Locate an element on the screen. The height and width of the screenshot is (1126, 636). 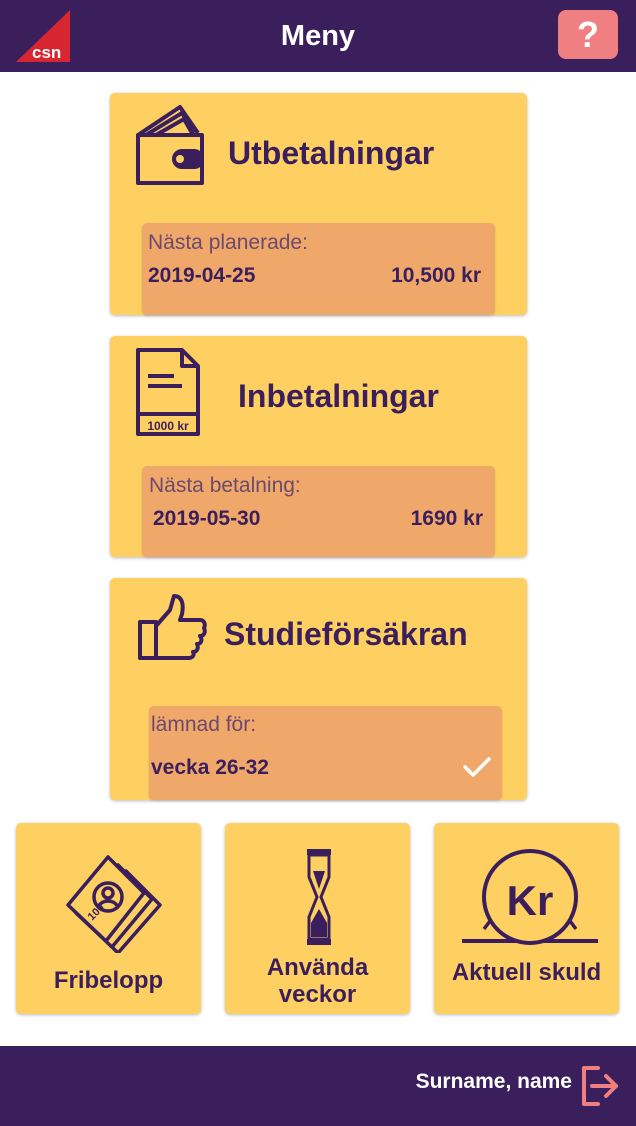
payout-date: 2019-04-25 is located at coordinates (202, 275).